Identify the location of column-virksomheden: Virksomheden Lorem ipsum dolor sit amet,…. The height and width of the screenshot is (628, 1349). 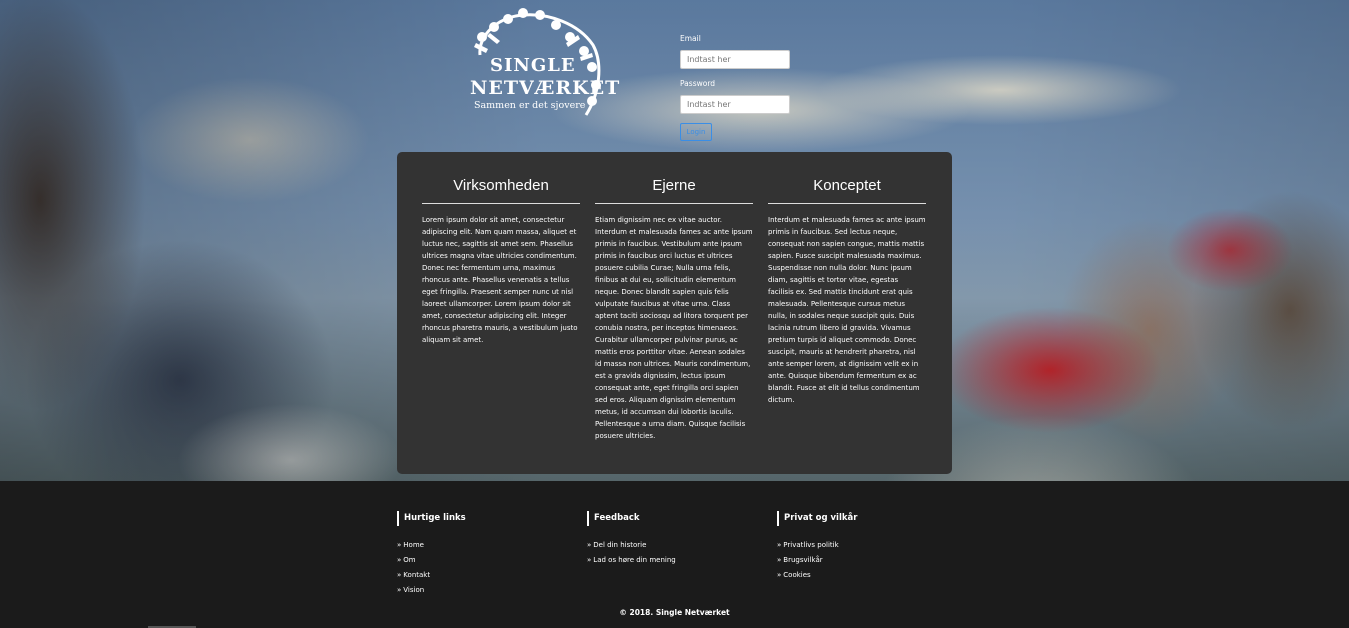
(501, 325).